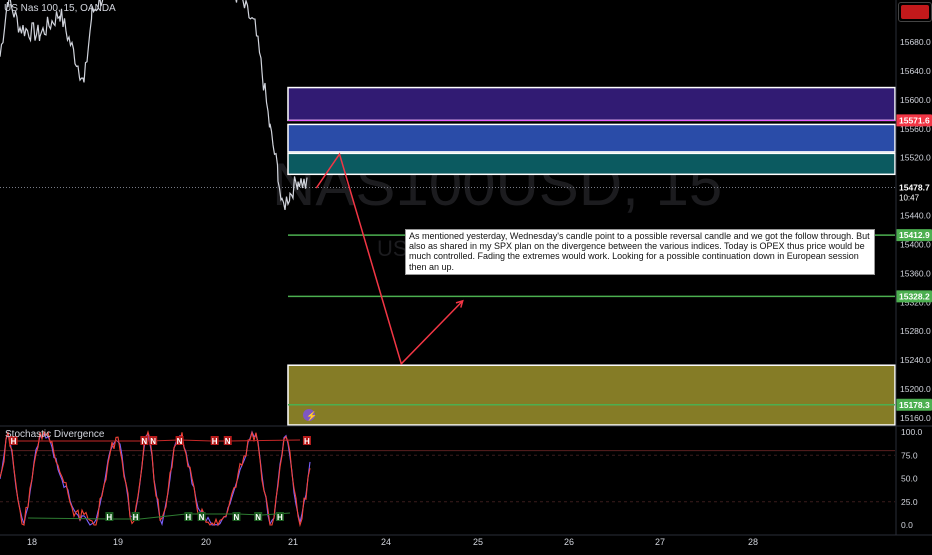  Describe the element at coordinates (914, 296) in the screenshot. I see `price-label-3: 15328.2` at that location.